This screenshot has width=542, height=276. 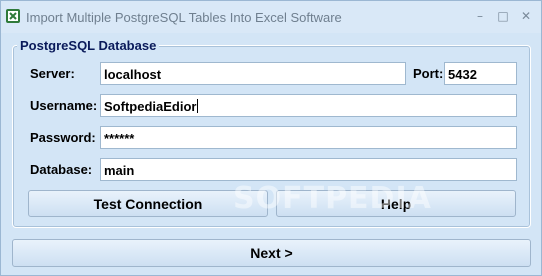 What do you see at coordinates (88, 45) in the screenshot?
I see `group-legend: PostgreSQL Database` at bounding box center [88, 45].